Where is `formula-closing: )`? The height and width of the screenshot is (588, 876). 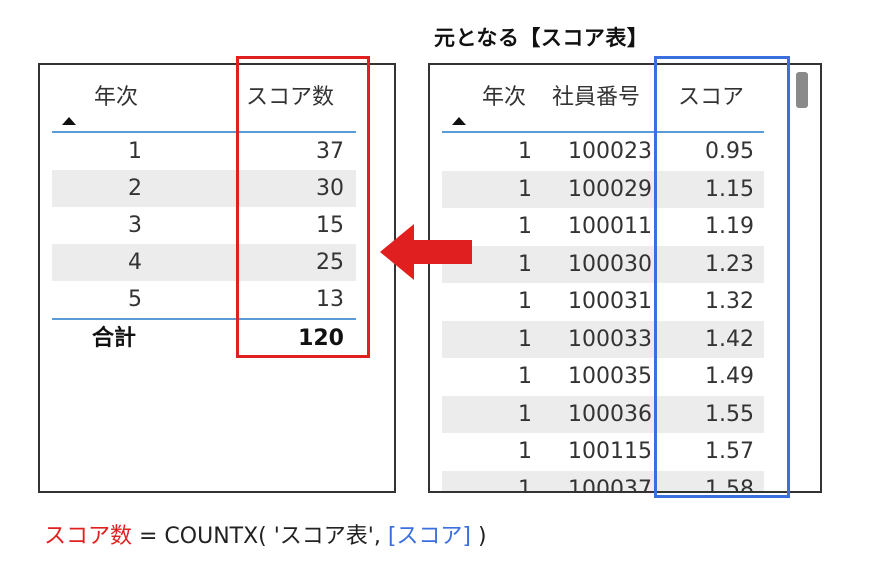 formula-closing: ) is located at coordinates (479, 536).